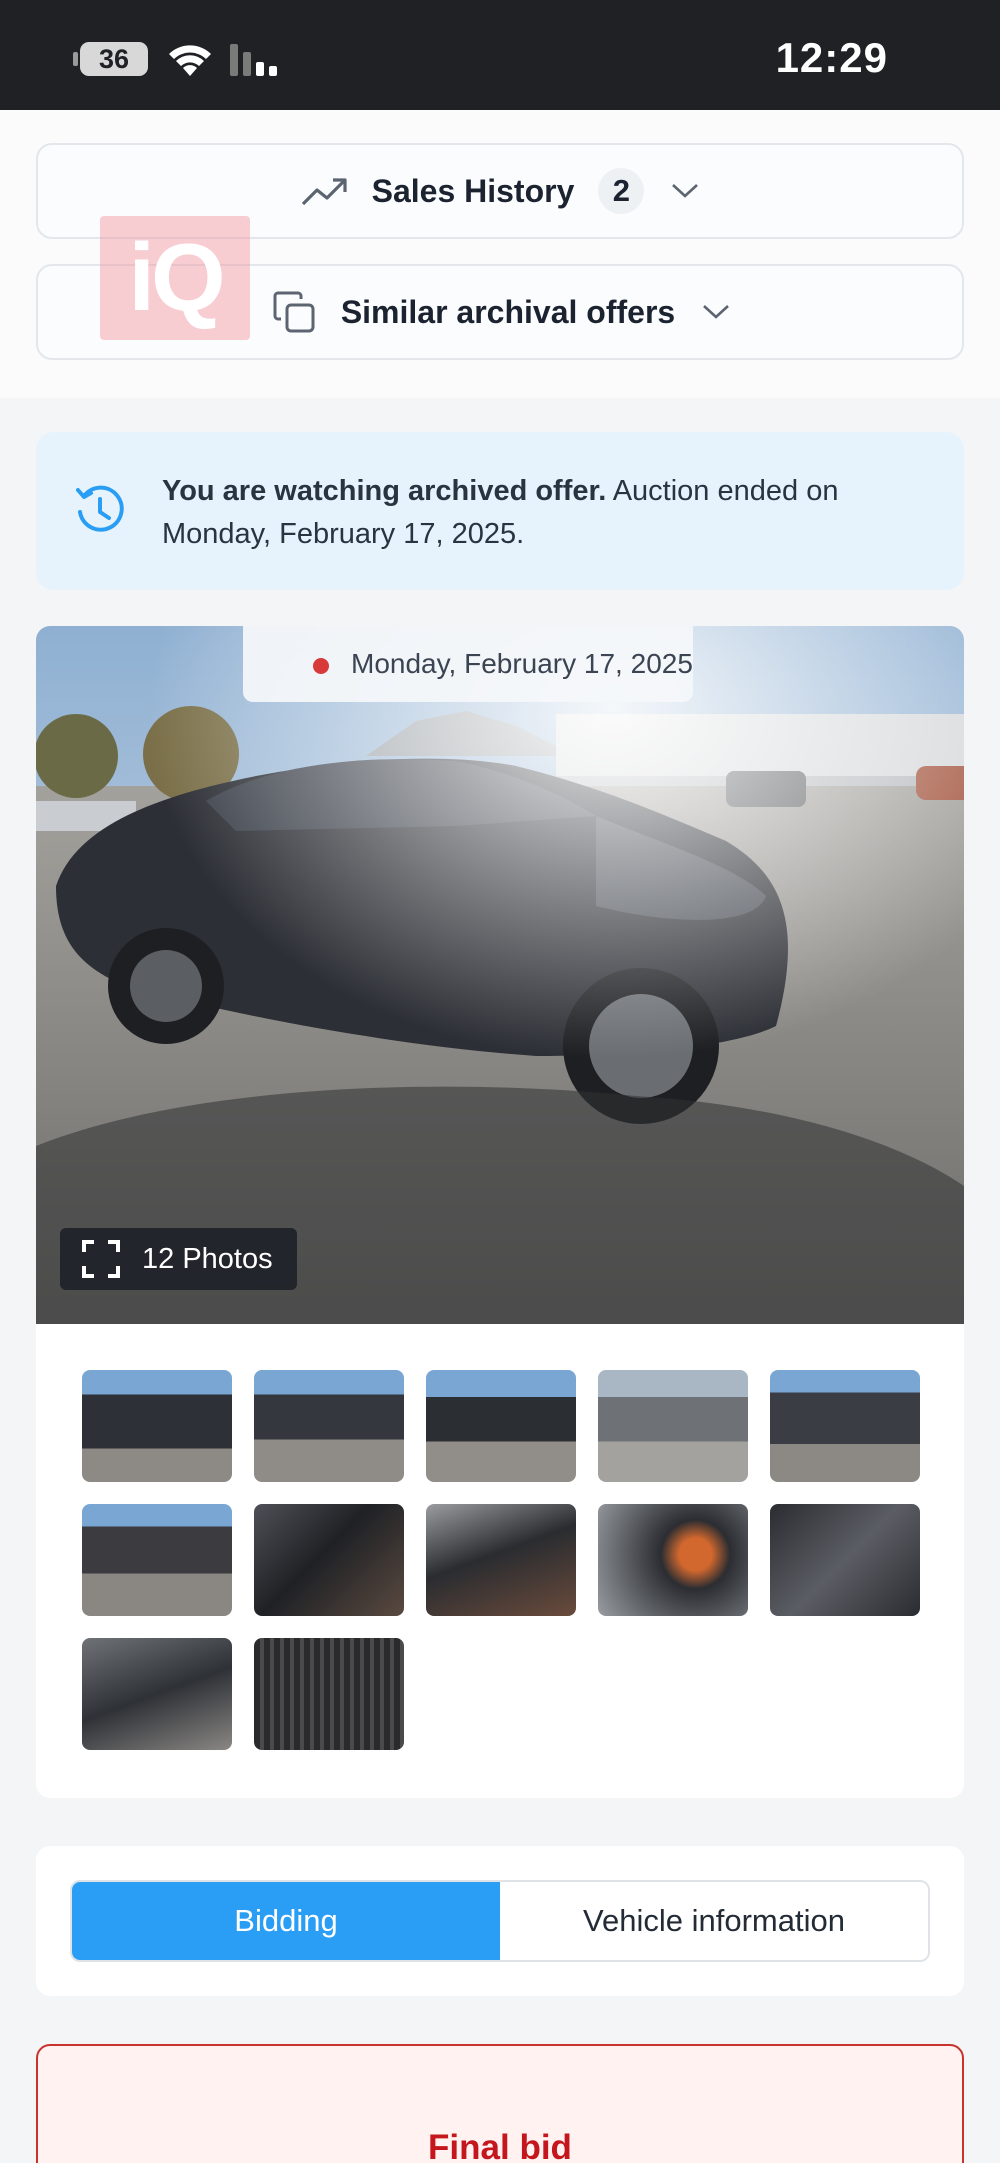  What do you see at coordinates (175, 278) in the screenshot?
I see `watermark-logo: iQ` at bounding box center [175, 278].